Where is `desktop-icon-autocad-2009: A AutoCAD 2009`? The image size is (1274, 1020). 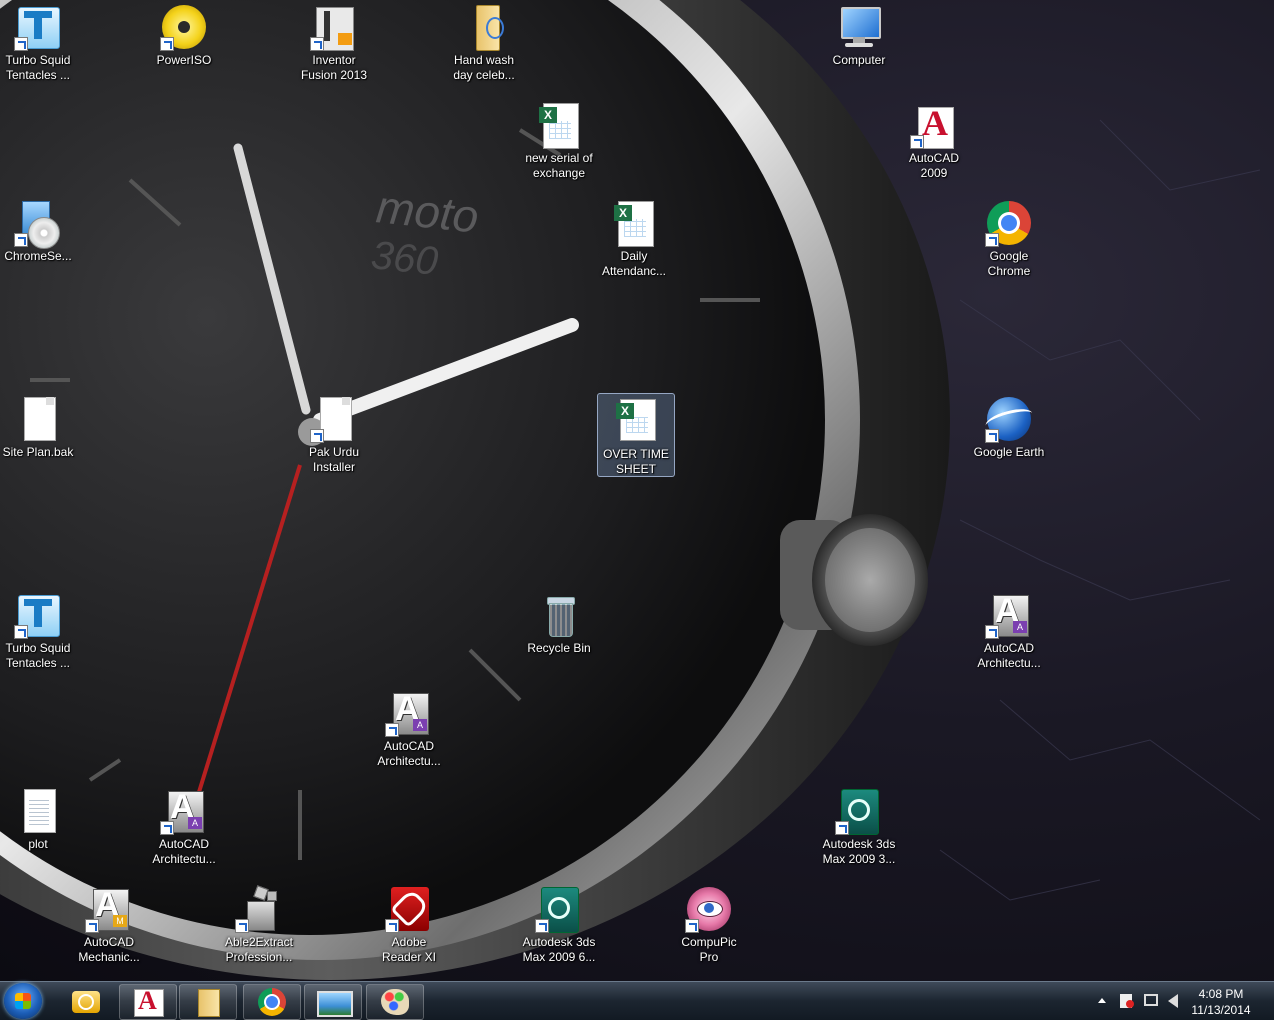 desktop-icon-autocad-2009: A AutoCAD 2009 is located at coordinates (934, 144).